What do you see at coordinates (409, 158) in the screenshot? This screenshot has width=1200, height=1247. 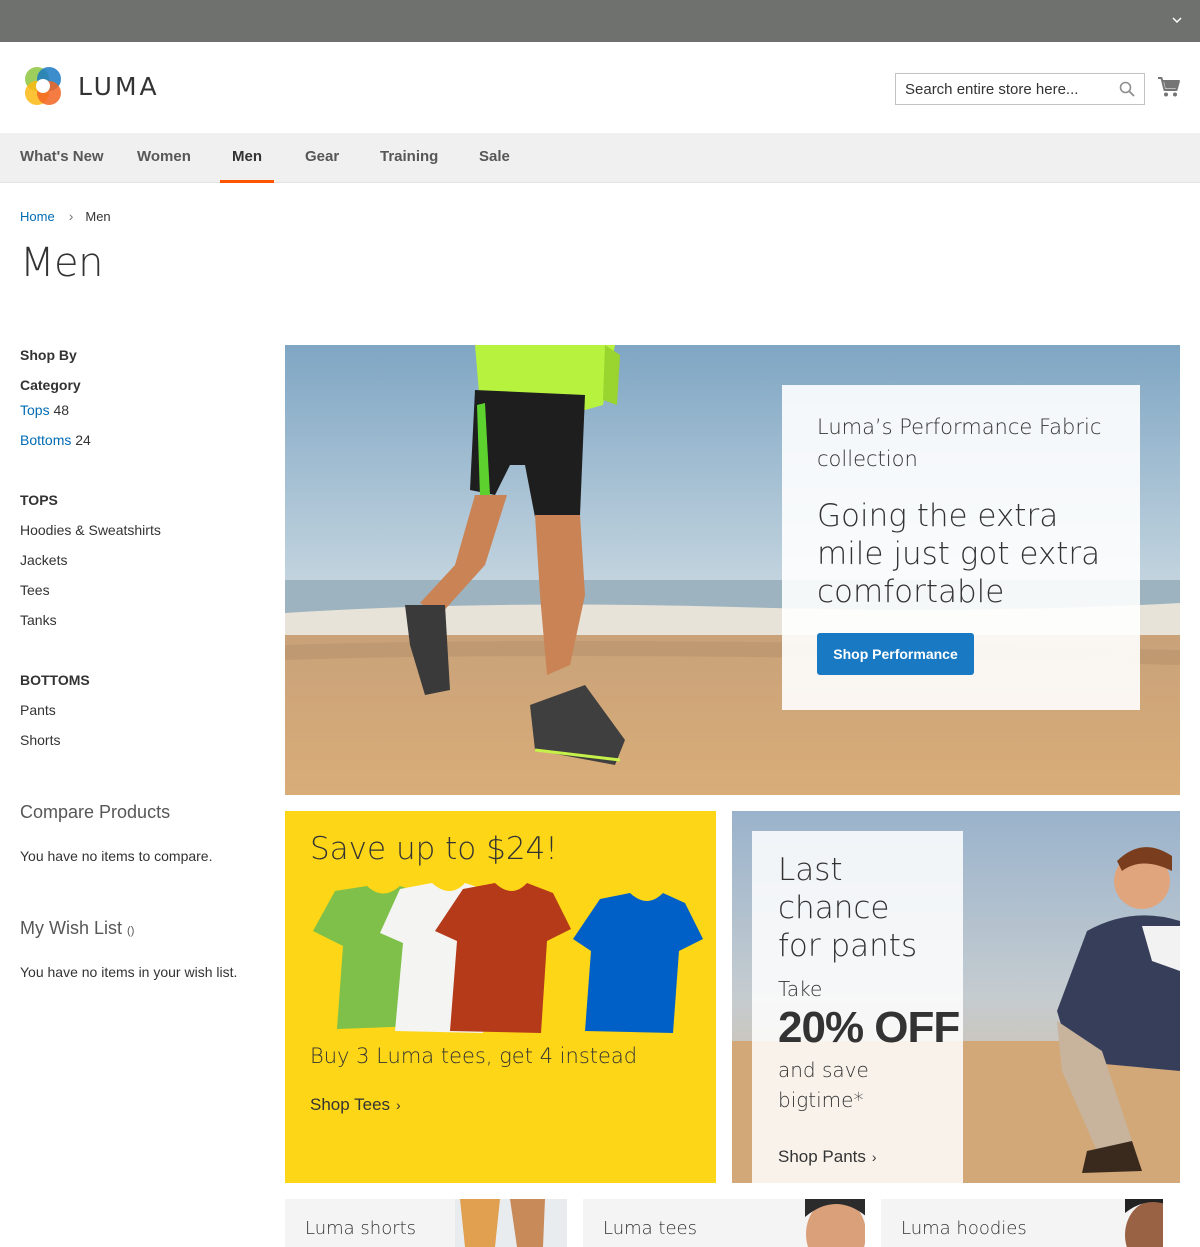 I see `nav-item-training: Training` at bounding box center [409, 158].